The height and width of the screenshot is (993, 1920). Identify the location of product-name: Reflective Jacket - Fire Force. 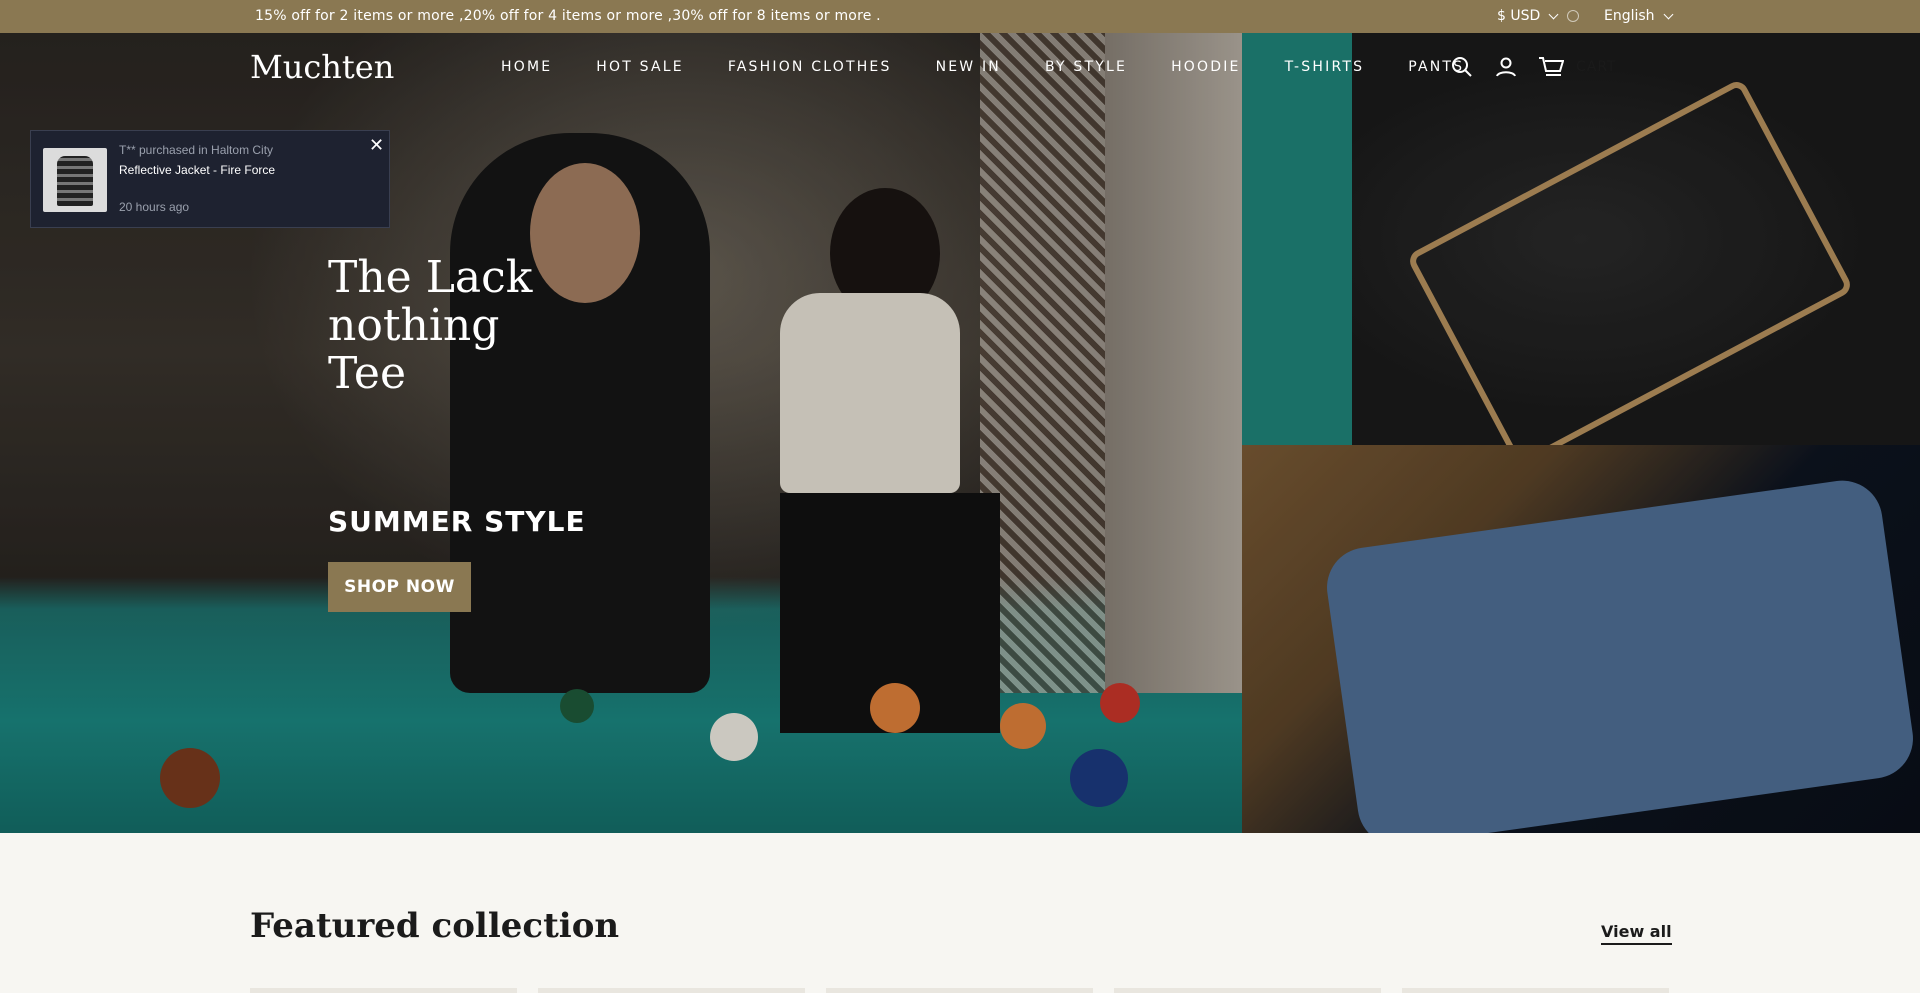
(197, 170).